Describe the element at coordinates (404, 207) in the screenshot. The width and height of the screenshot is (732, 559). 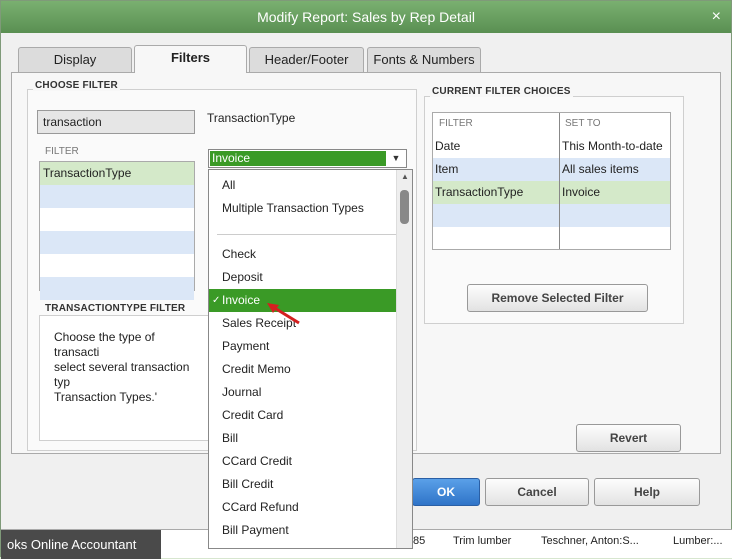
I see `scrollbar-thumb` at that location.